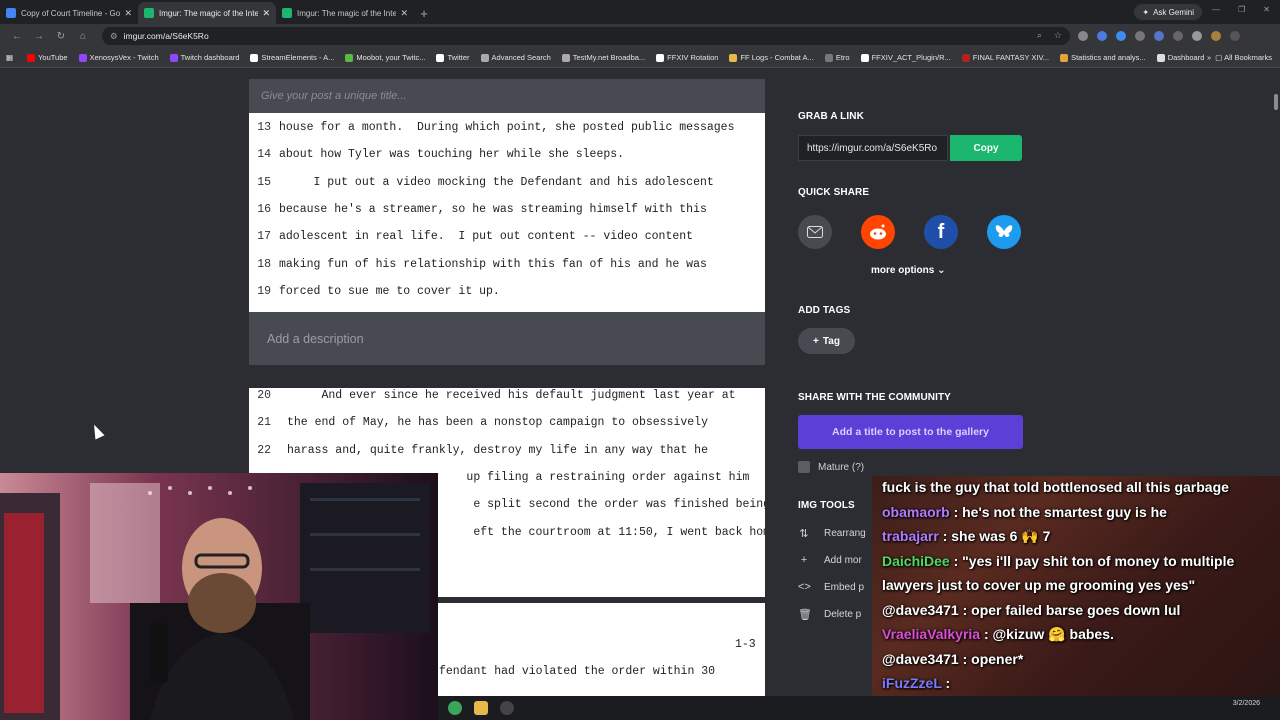 This screenshot has height=720, width=1280. Describe the element at coordinates (264, 155) in the screenshot. I see `line-number: 14` at that location.